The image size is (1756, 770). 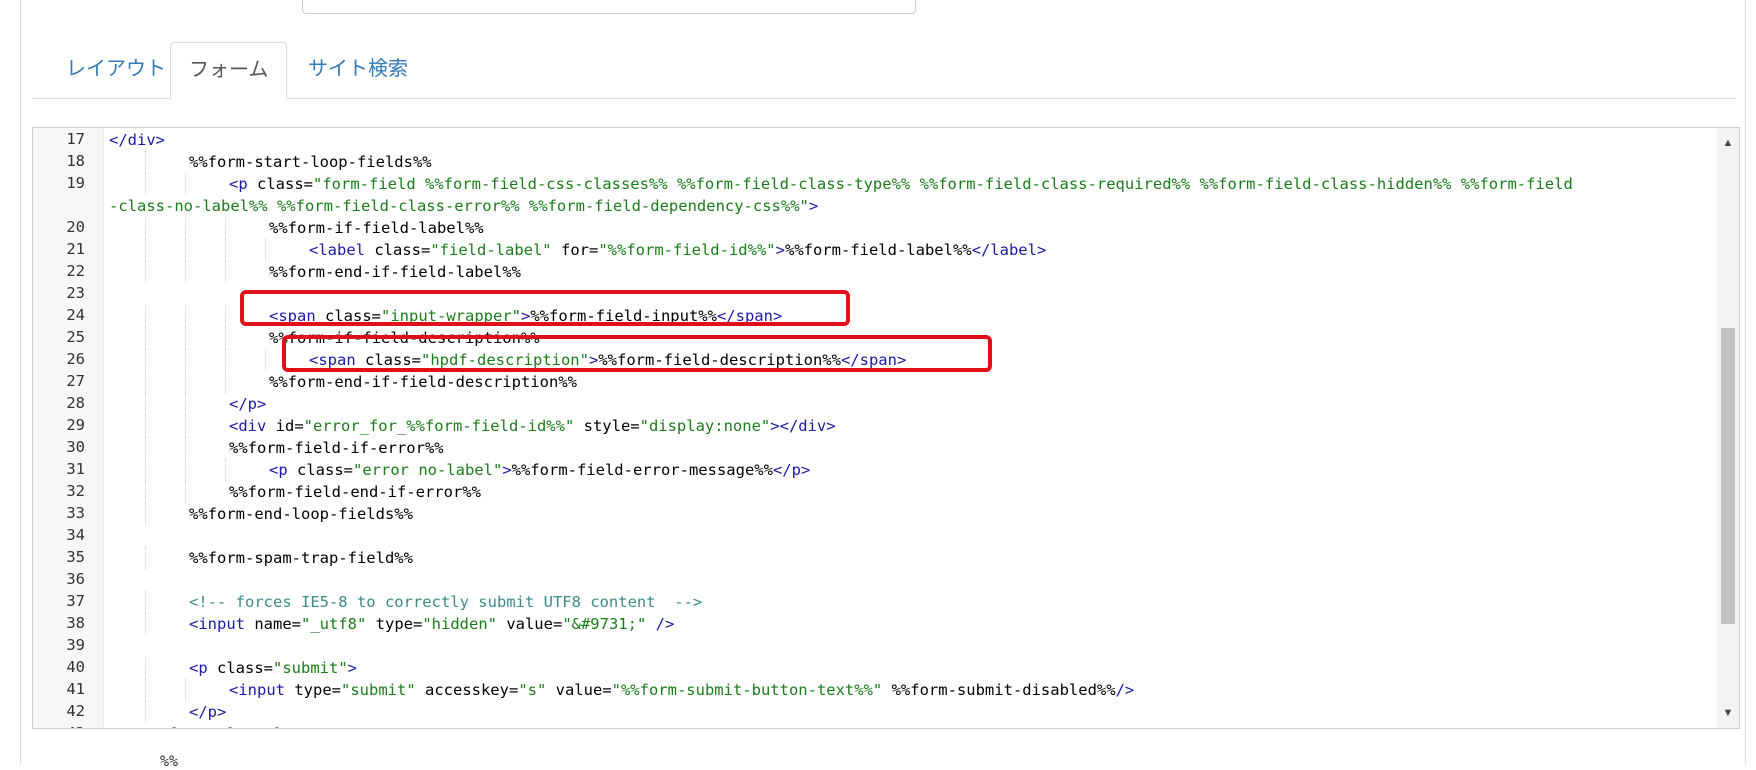 What do you see at coordinates (75, 139) in the screenshot?
I see `line-number: 17` at bounding box center [75, 139].